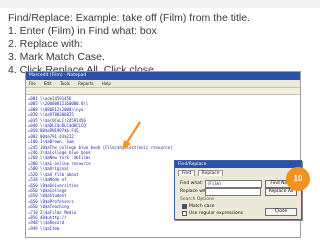 The image size is (320, 240). Describe the element at coordinates (48, 83) in the screenshot. I see `menu-edit: Edit` at that location.